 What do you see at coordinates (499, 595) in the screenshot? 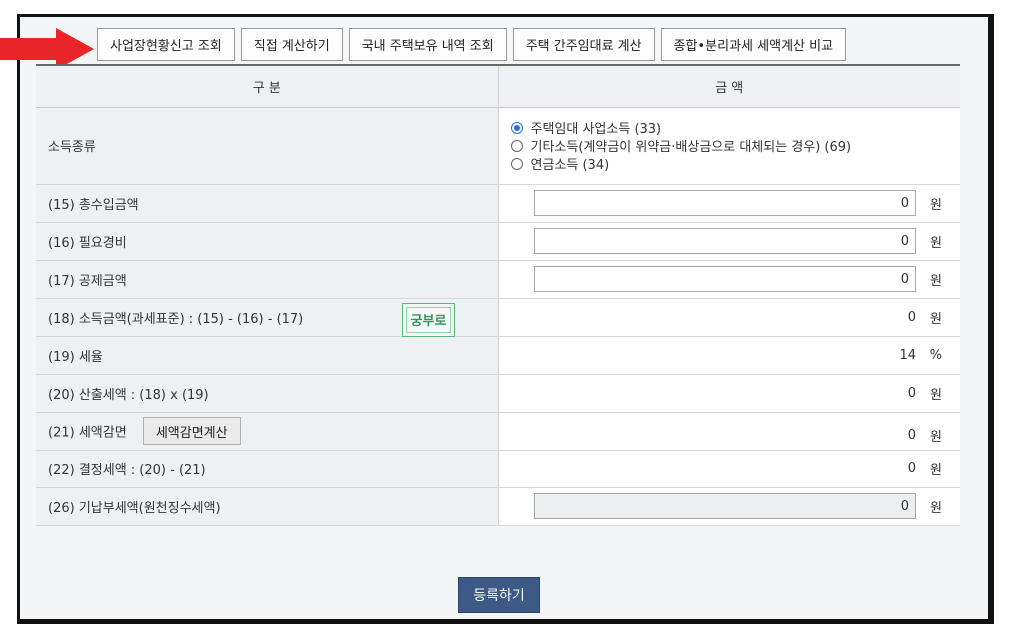
I see `register-button: 등록하기` at bounding box center [499, 595].